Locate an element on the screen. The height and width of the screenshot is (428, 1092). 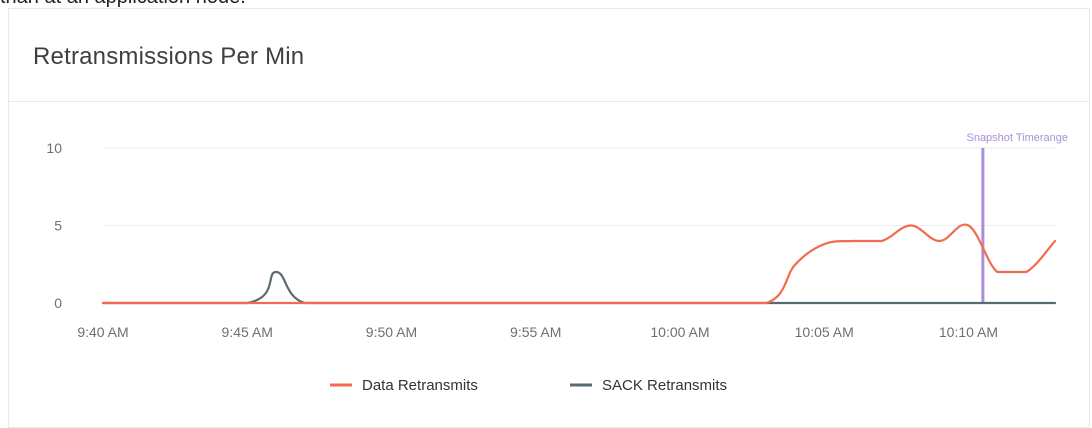
legend-item-sack-retransmits: SACK Retransmits is located at coordinates (648, 385).